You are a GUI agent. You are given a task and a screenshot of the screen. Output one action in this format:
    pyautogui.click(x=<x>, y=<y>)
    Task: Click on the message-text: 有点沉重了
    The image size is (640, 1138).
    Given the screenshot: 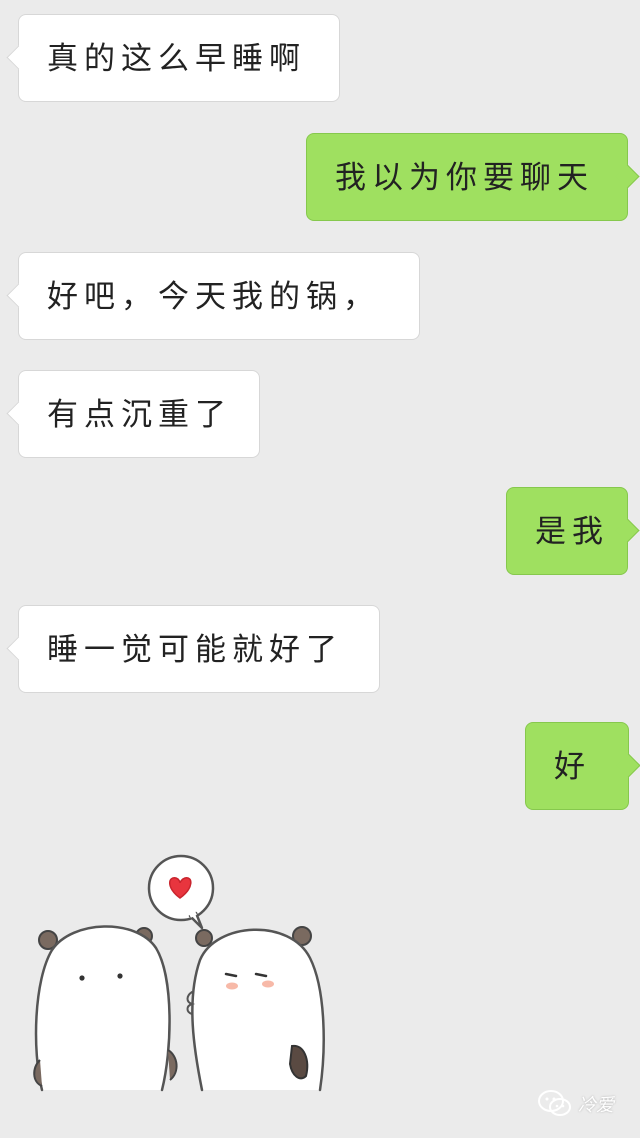 What is the action you would take?
    pyautogui.click(x=139, y=415)
    